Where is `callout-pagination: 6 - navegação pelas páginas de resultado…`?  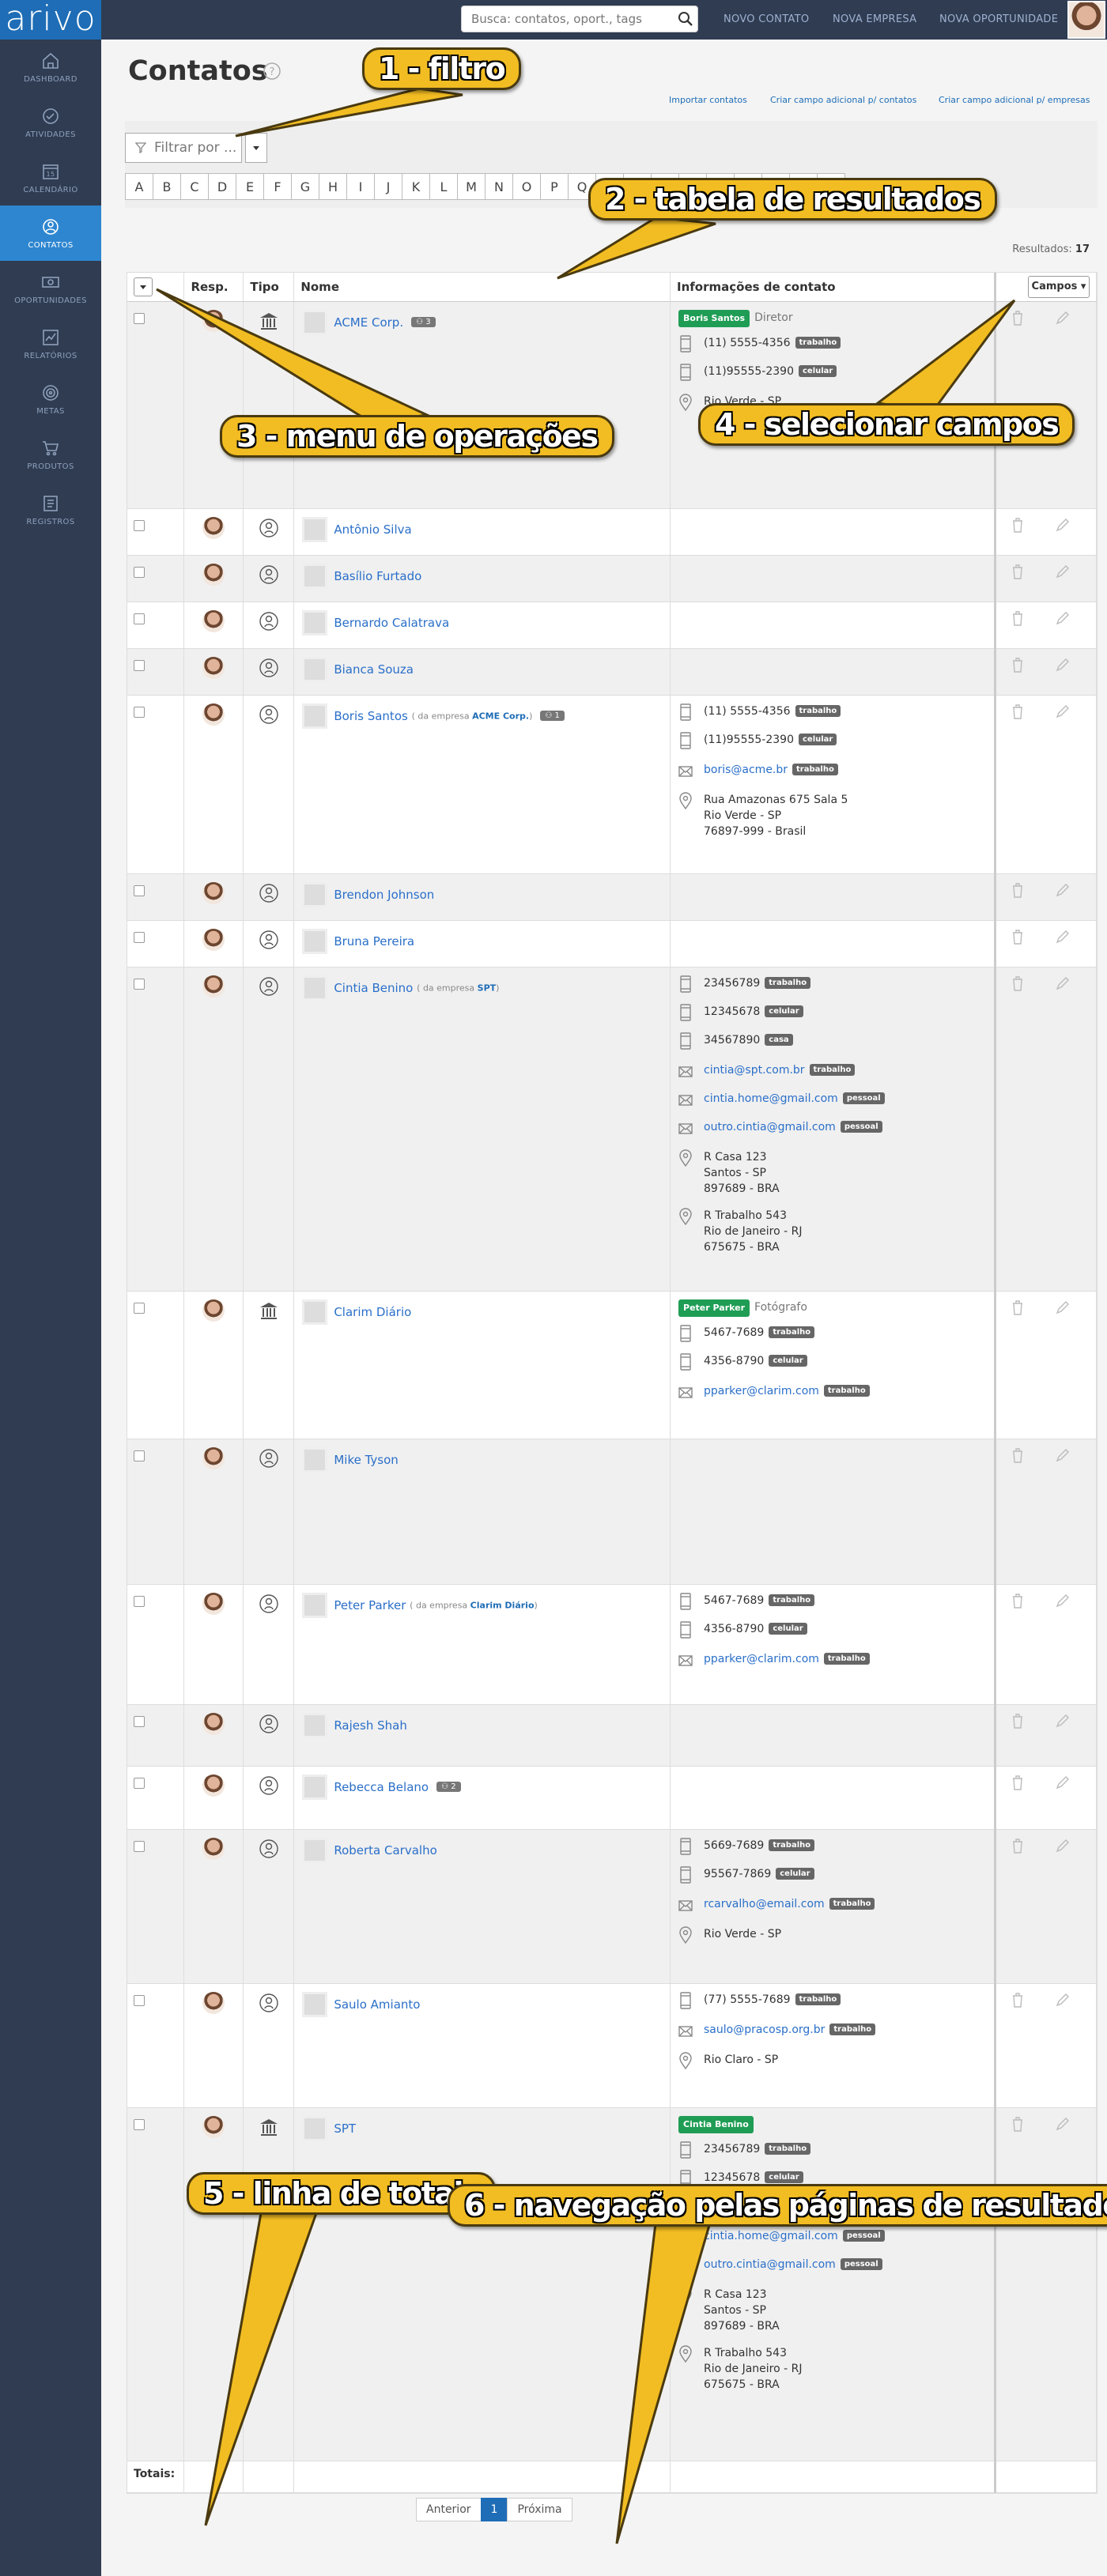 callout-pagination: 6 - navegação pelas páginas de resultado… is located at coordinates (777, 2205).